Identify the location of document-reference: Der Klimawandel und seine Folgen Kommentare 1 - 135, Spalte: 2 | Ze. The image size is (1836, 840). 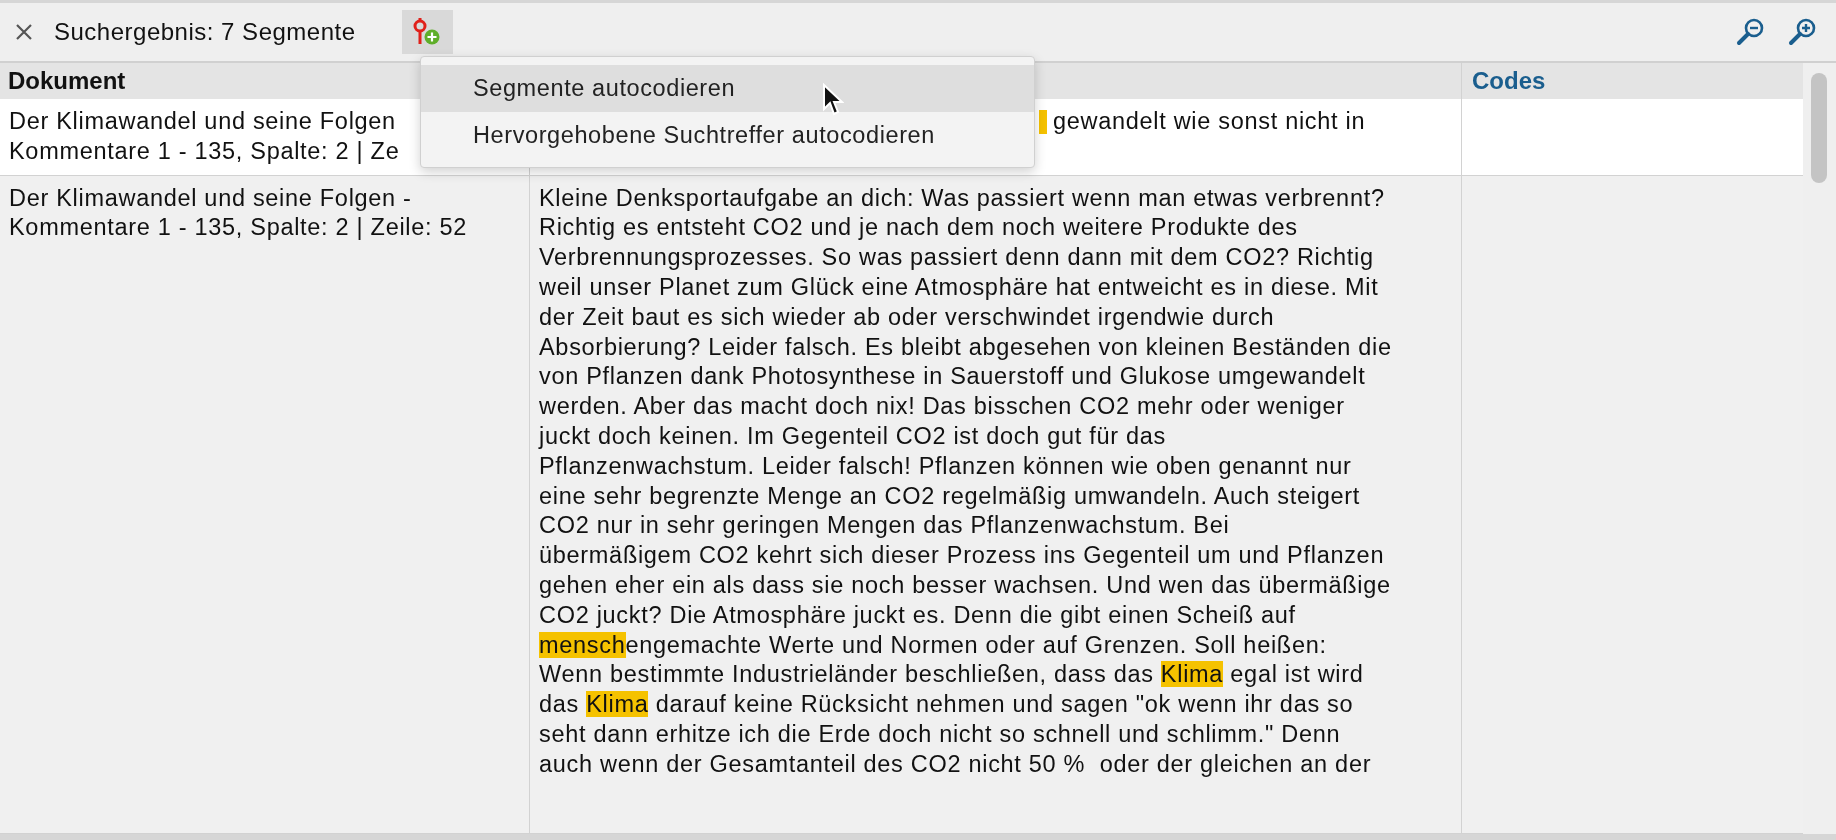
(204, 136).